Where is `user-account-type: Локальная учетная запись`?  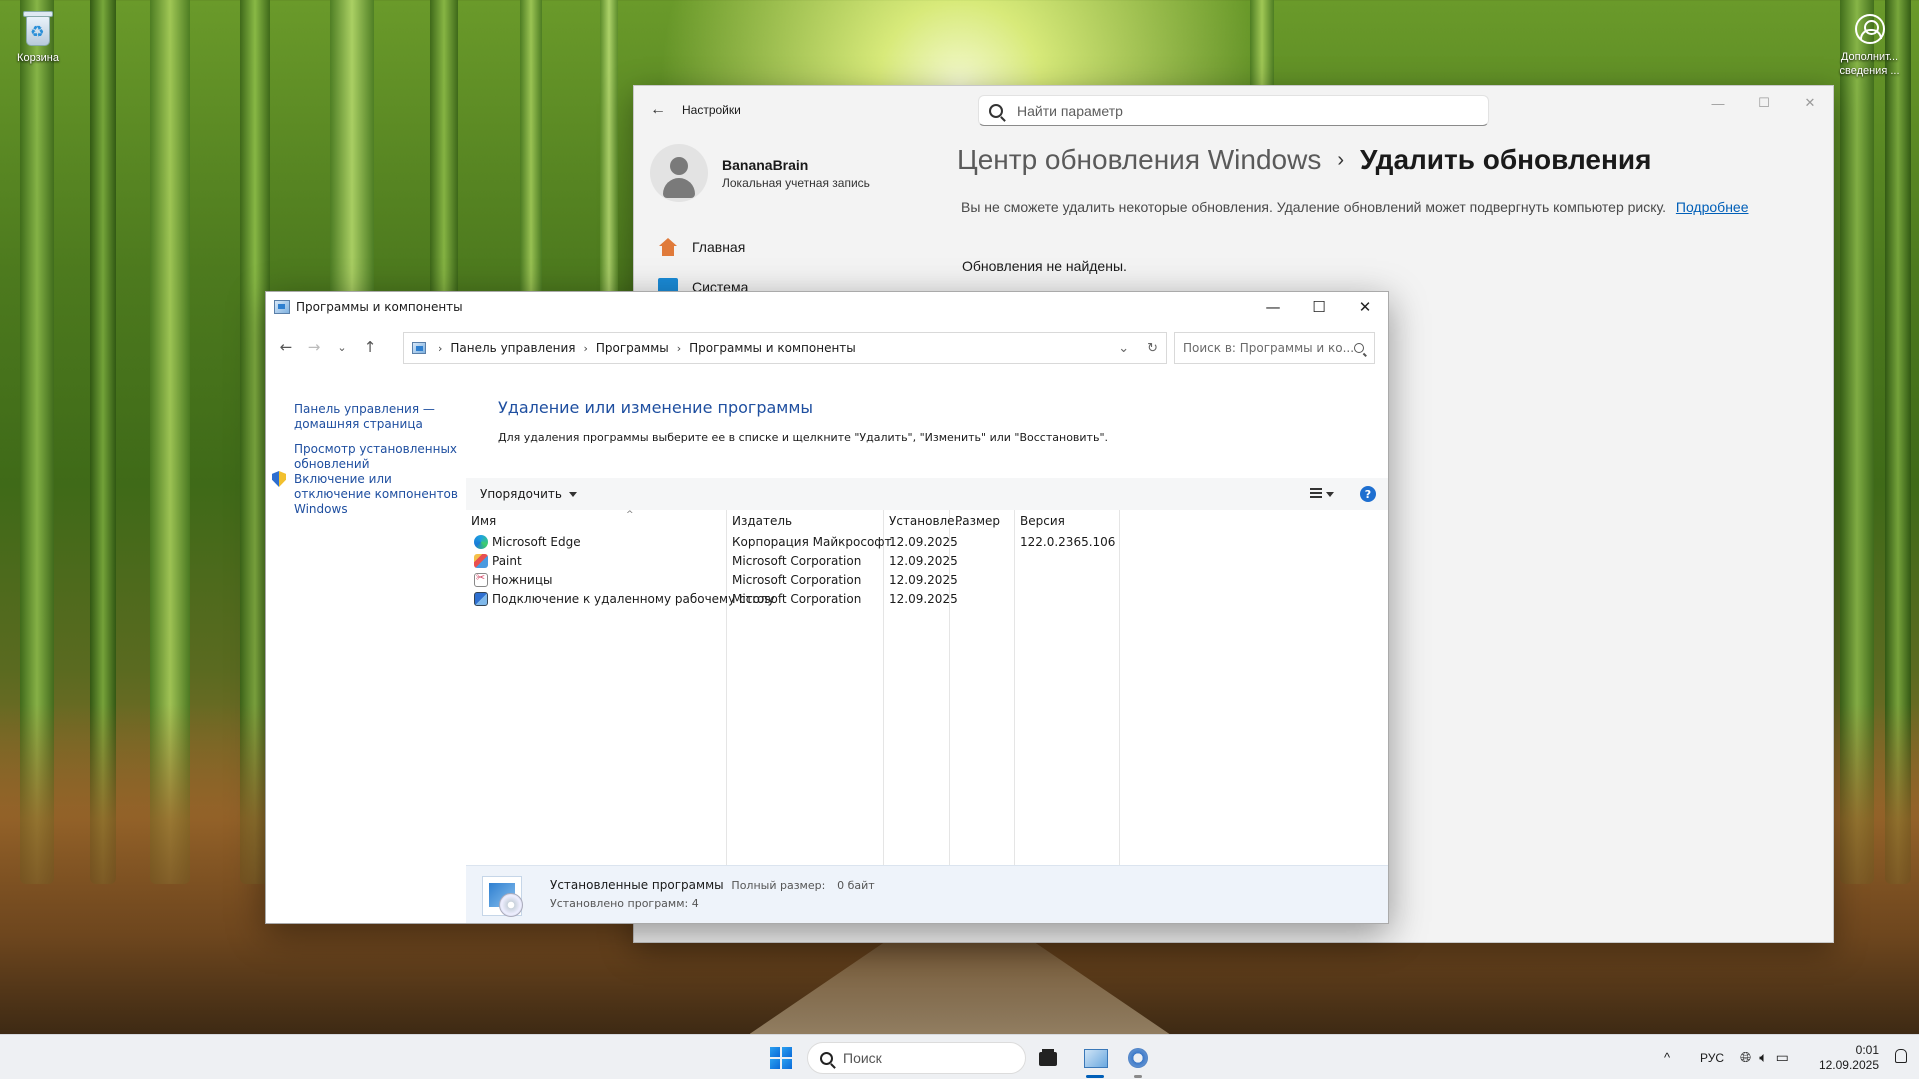 user-account-type: Локальная учетная запись is located at coordinates (796, 182).